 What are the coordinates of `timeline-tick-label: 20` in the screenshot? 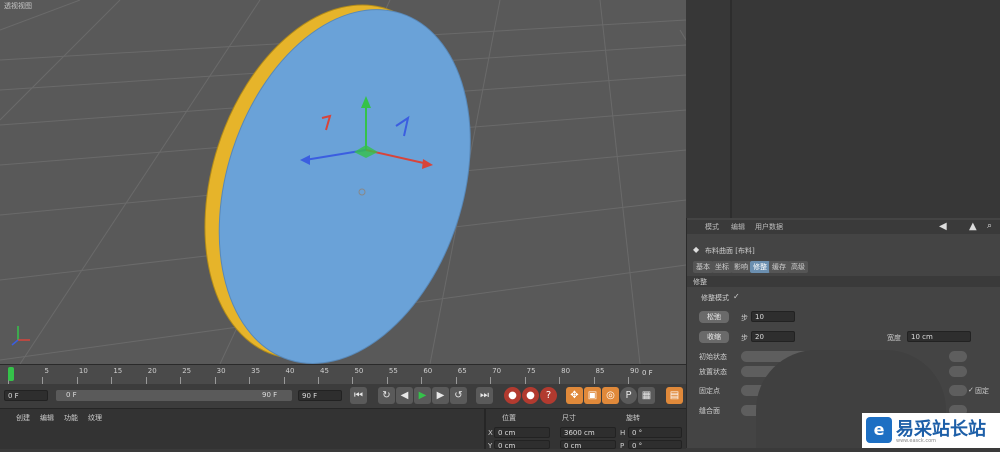 It's located at (152, 371).